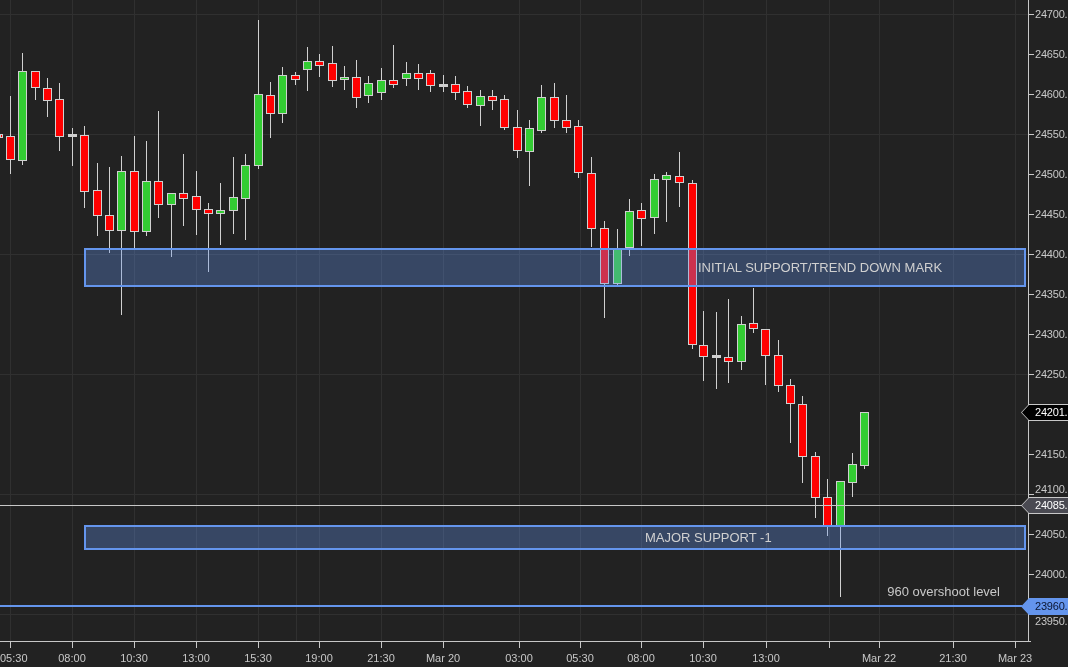 The height and width of the screenshot is (667, 1068). What do you see at coordinates (879, 658) in the screenshot?
I see `time-axis-label: Mar 22` at bounding box center [879, 658].